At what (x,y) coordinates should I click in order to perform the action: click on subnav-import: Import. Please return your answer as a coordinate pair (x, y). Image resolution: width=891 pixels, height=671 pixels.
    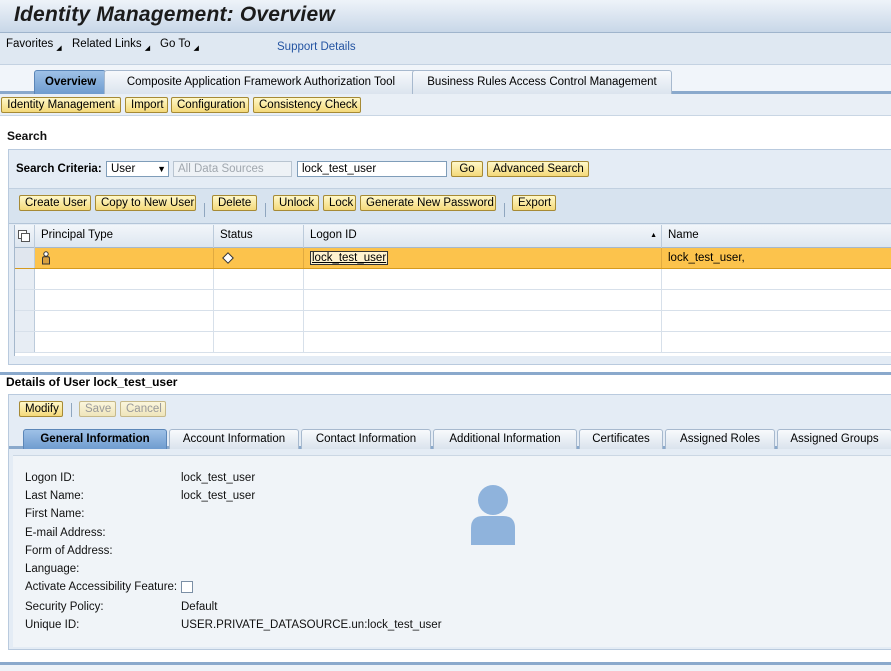
    Looking at the image, I should click on (146, 105).